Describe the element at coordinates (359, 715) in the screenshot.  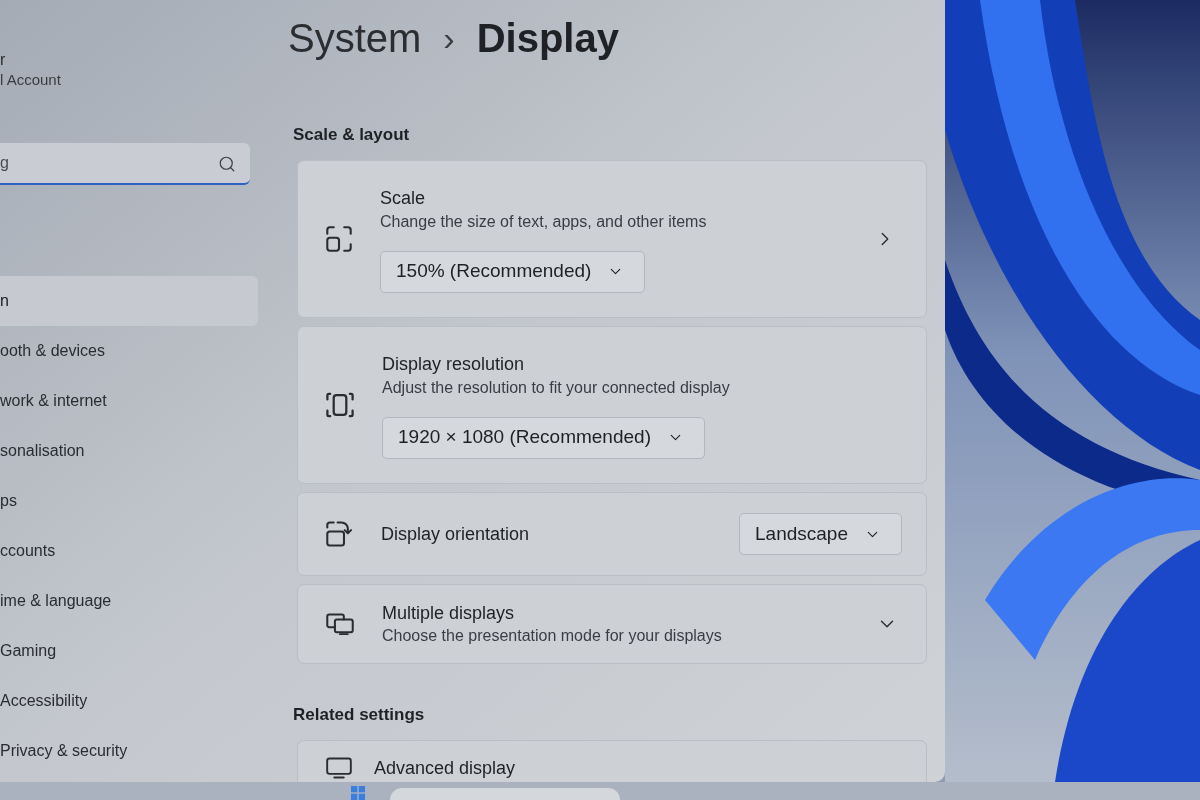
I see `section-heading: Related settings` at that location.